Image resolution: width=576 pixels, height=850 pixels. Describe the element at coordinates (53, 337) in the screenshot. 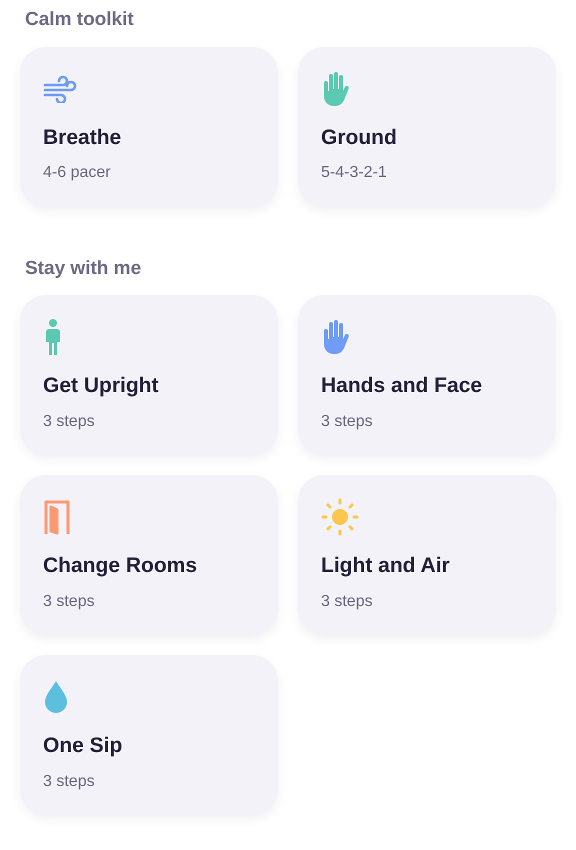

I see `person-icon` at that location.